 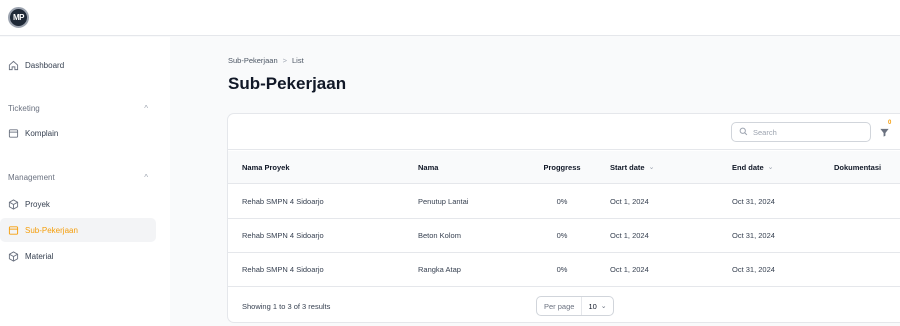 What do you see at coordinates (266, 167) in the screenshot?
I see `column-header-nama-proyek: Nama Proyek` at bounding box center [266, 167].